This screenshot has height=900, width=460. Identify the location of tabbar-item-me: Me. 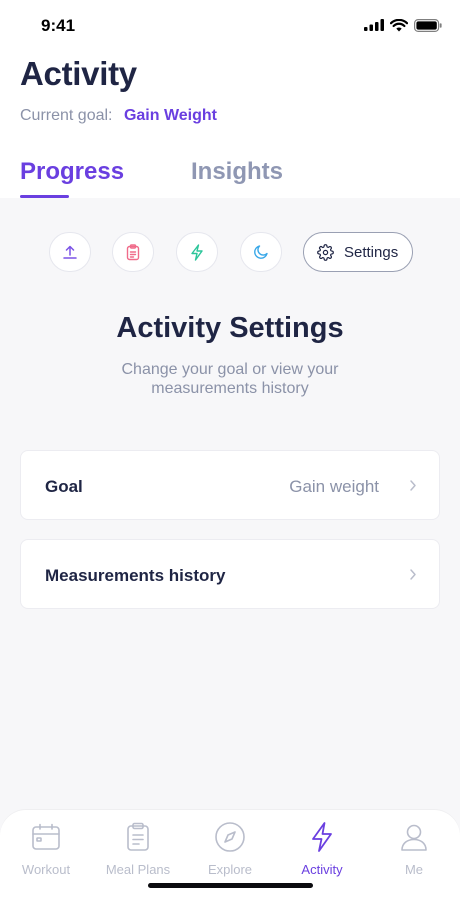
(414, 848).